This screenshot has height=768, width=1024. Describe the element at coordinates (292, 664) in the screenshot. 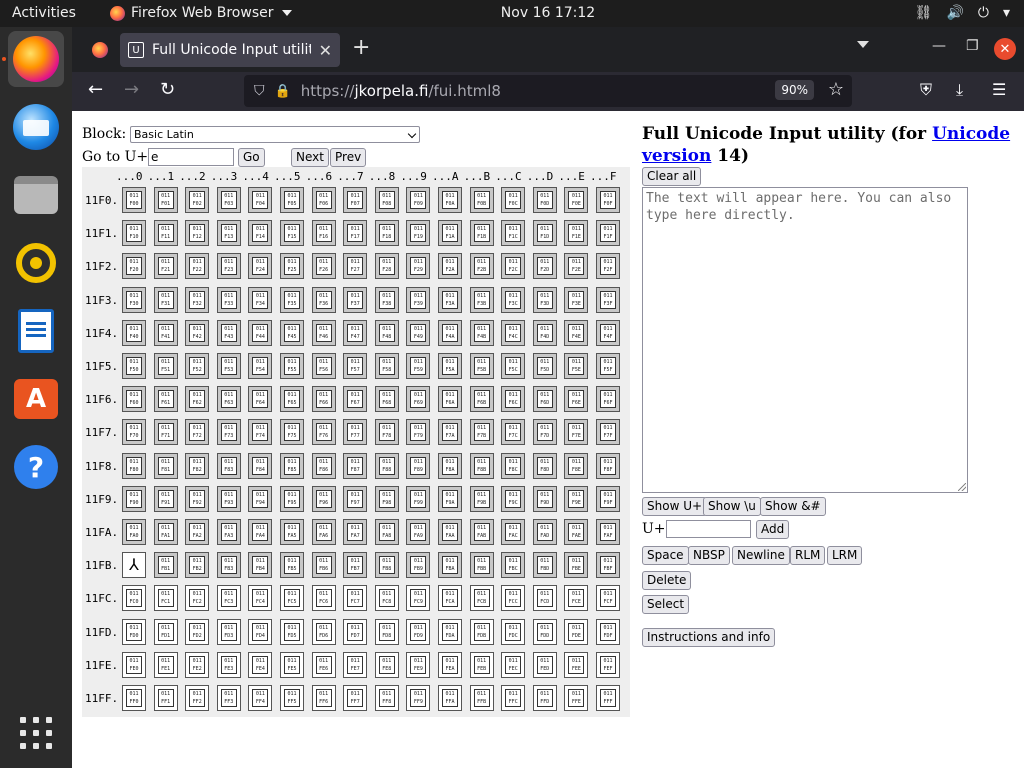

I see `character-cell: 011 FE5` at that location.